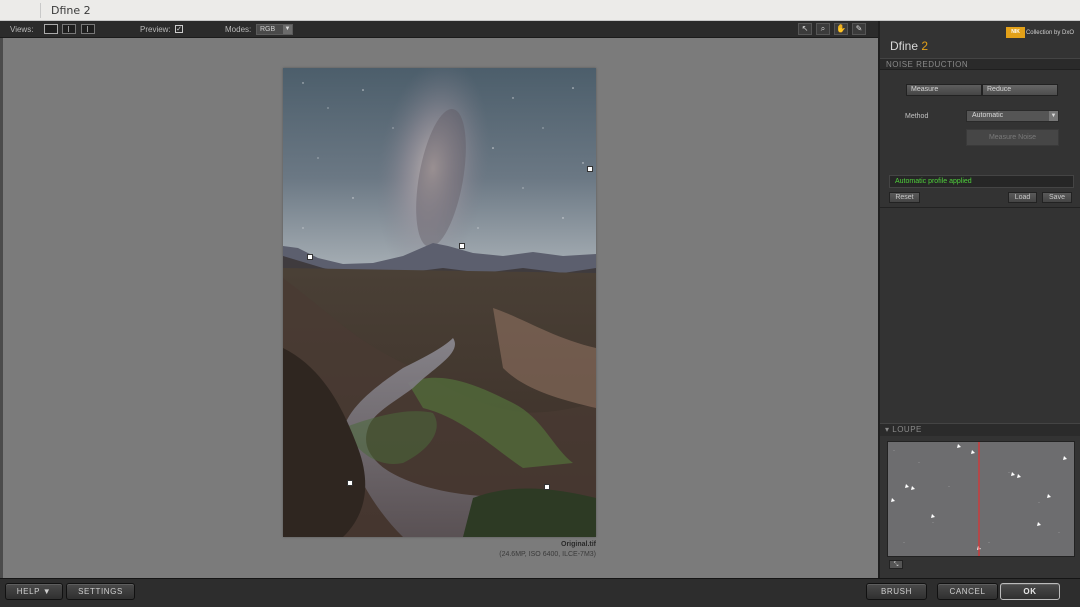 This screenshot has width=1080, height=607. Describe the element at coordinates (896, 564) in the screenshot. I see `loupe-pin-icon: ⤡` at that location.